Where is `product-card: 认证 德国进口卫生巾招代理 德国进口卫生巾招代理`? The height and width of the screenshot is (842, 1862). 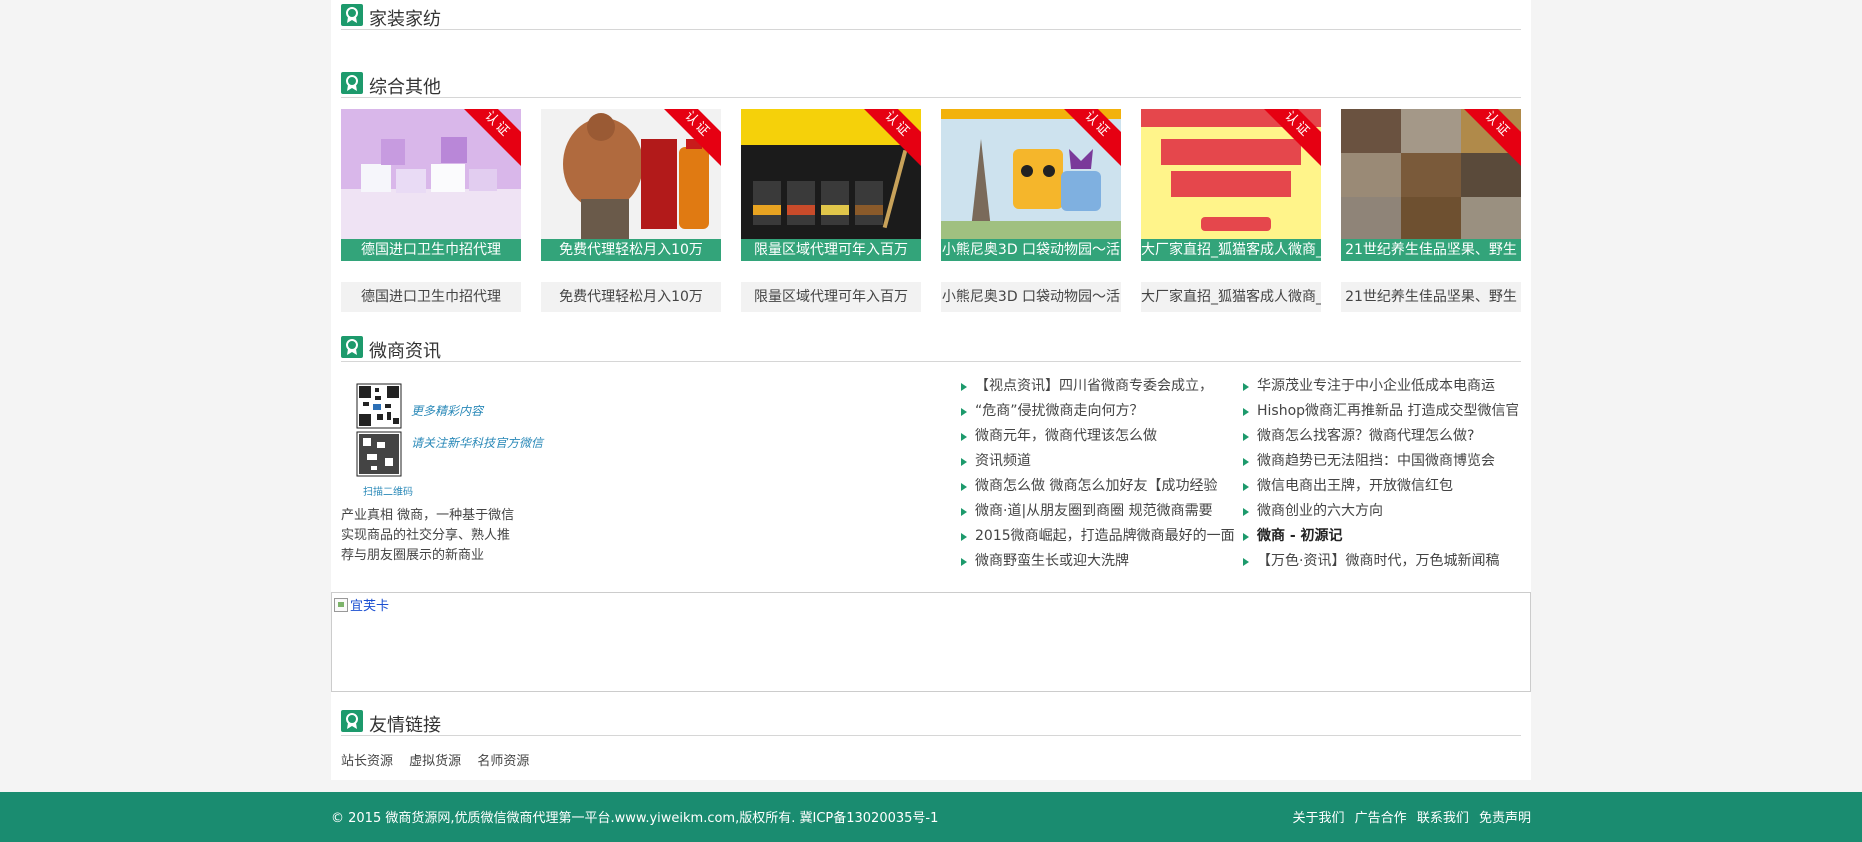 product-card: 认证 德国进口卫生巾招代理 德国进口卫生巾招代理 is located at coordinates (431, 210).